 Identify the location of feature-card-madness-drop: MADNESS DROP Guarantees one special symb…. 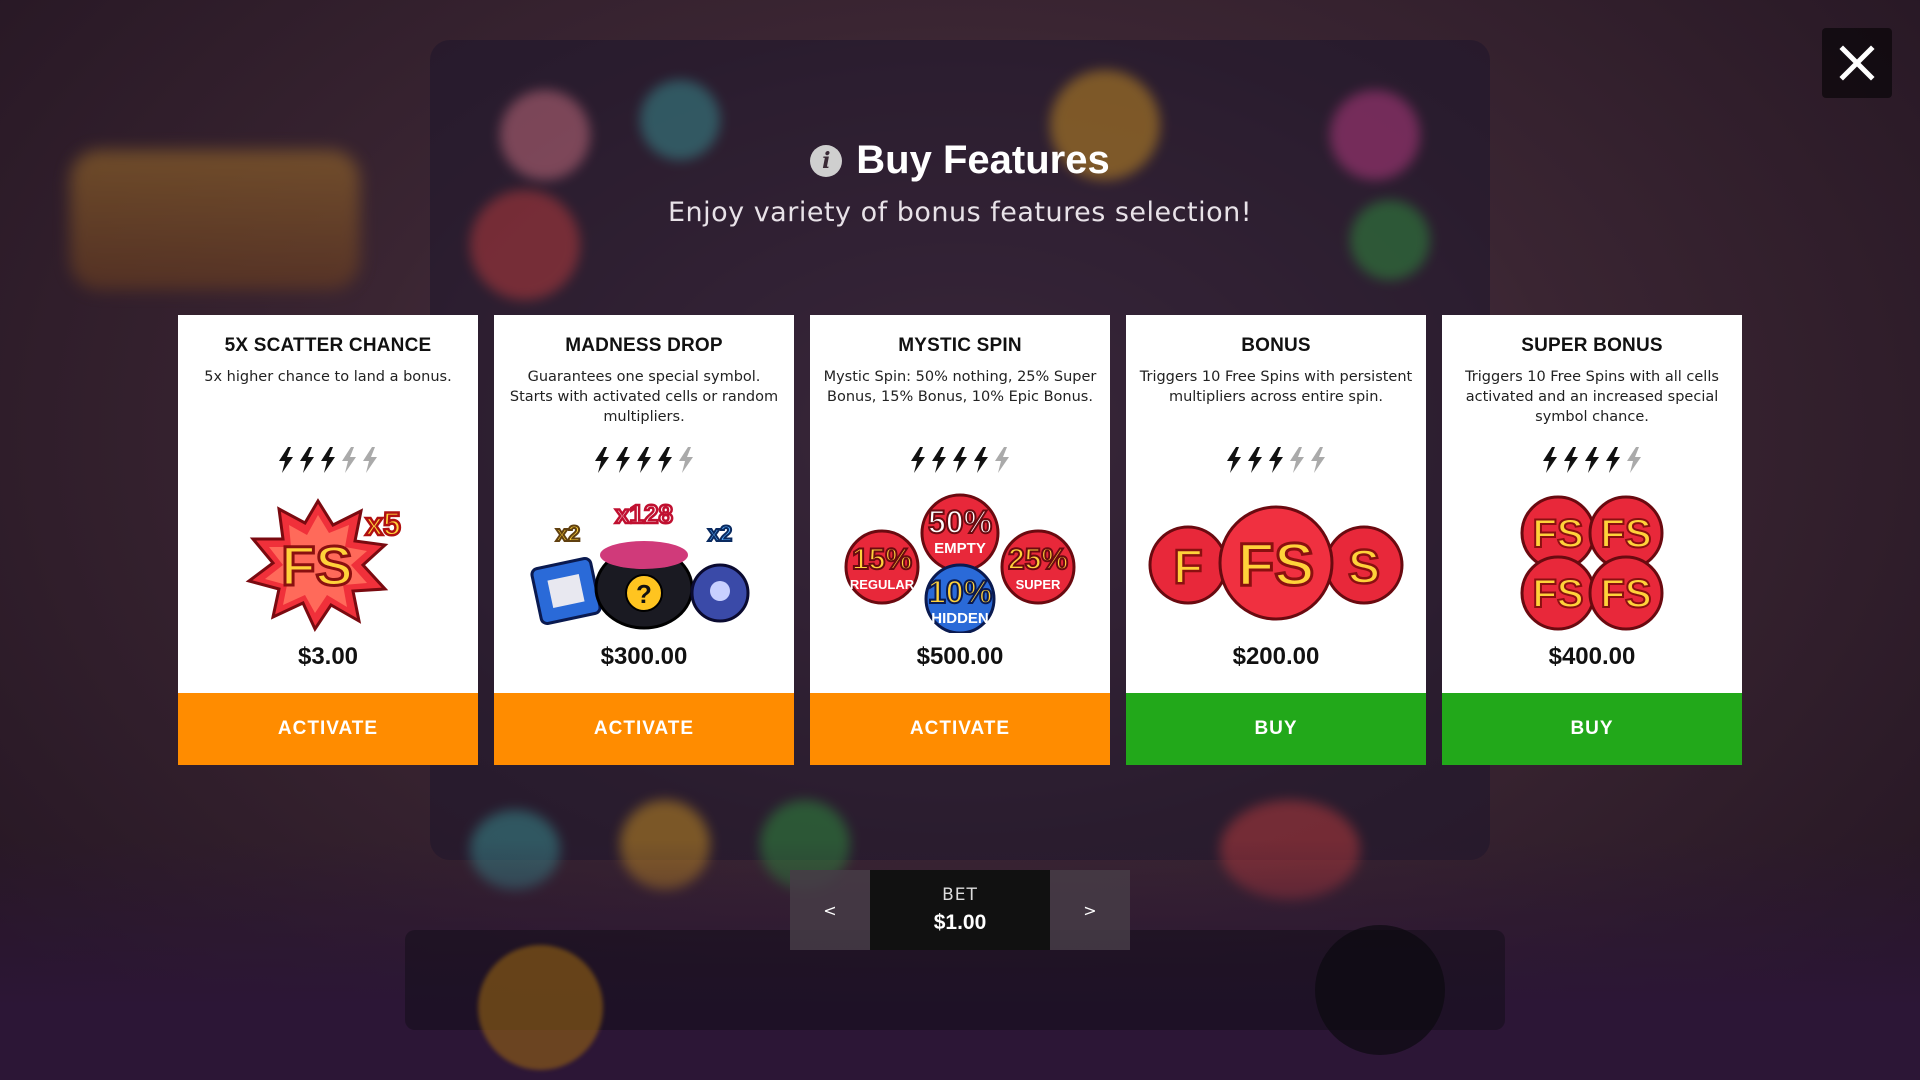
(644, 540).